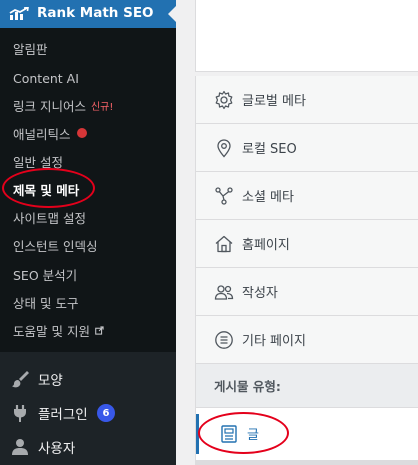 Image resolution: width=418 pixels, height=465 pixels. Describe the element at coordinates (307, 340) in the screenshot. I see `nav-item-misc-pages: 기타 페이지` at that location.